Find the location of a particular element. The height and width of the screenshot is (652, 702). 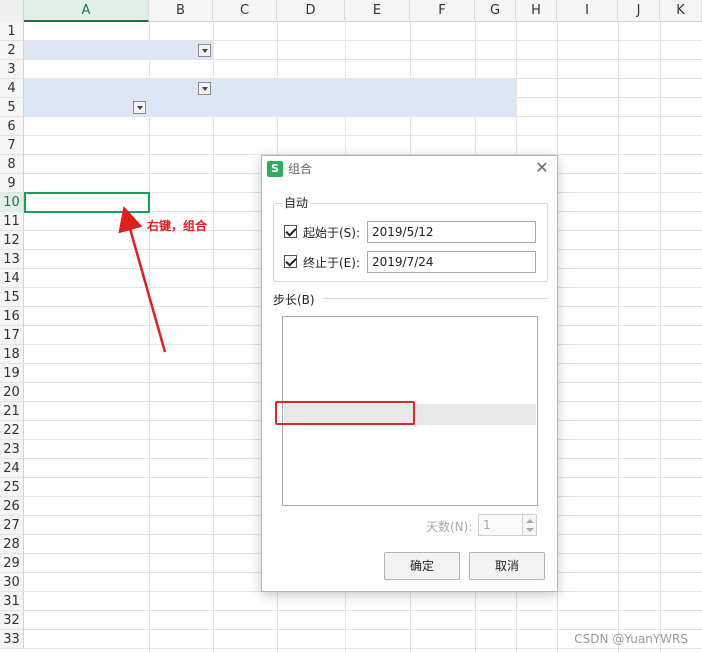

row-header-12: 12 is located at coordinates (12, 240).